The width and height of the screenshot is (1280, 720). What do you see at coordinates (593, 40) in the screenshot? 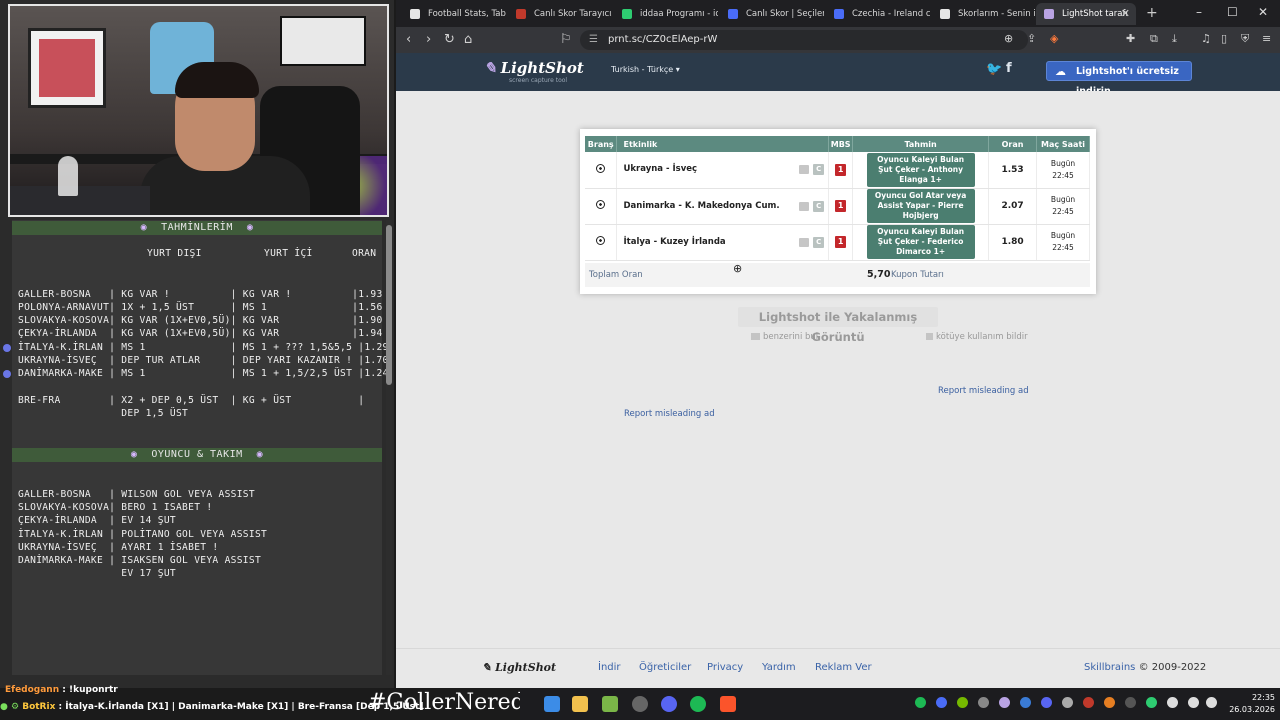
I see `site-settings-icon: ☰` at bounding box center [593, 40].